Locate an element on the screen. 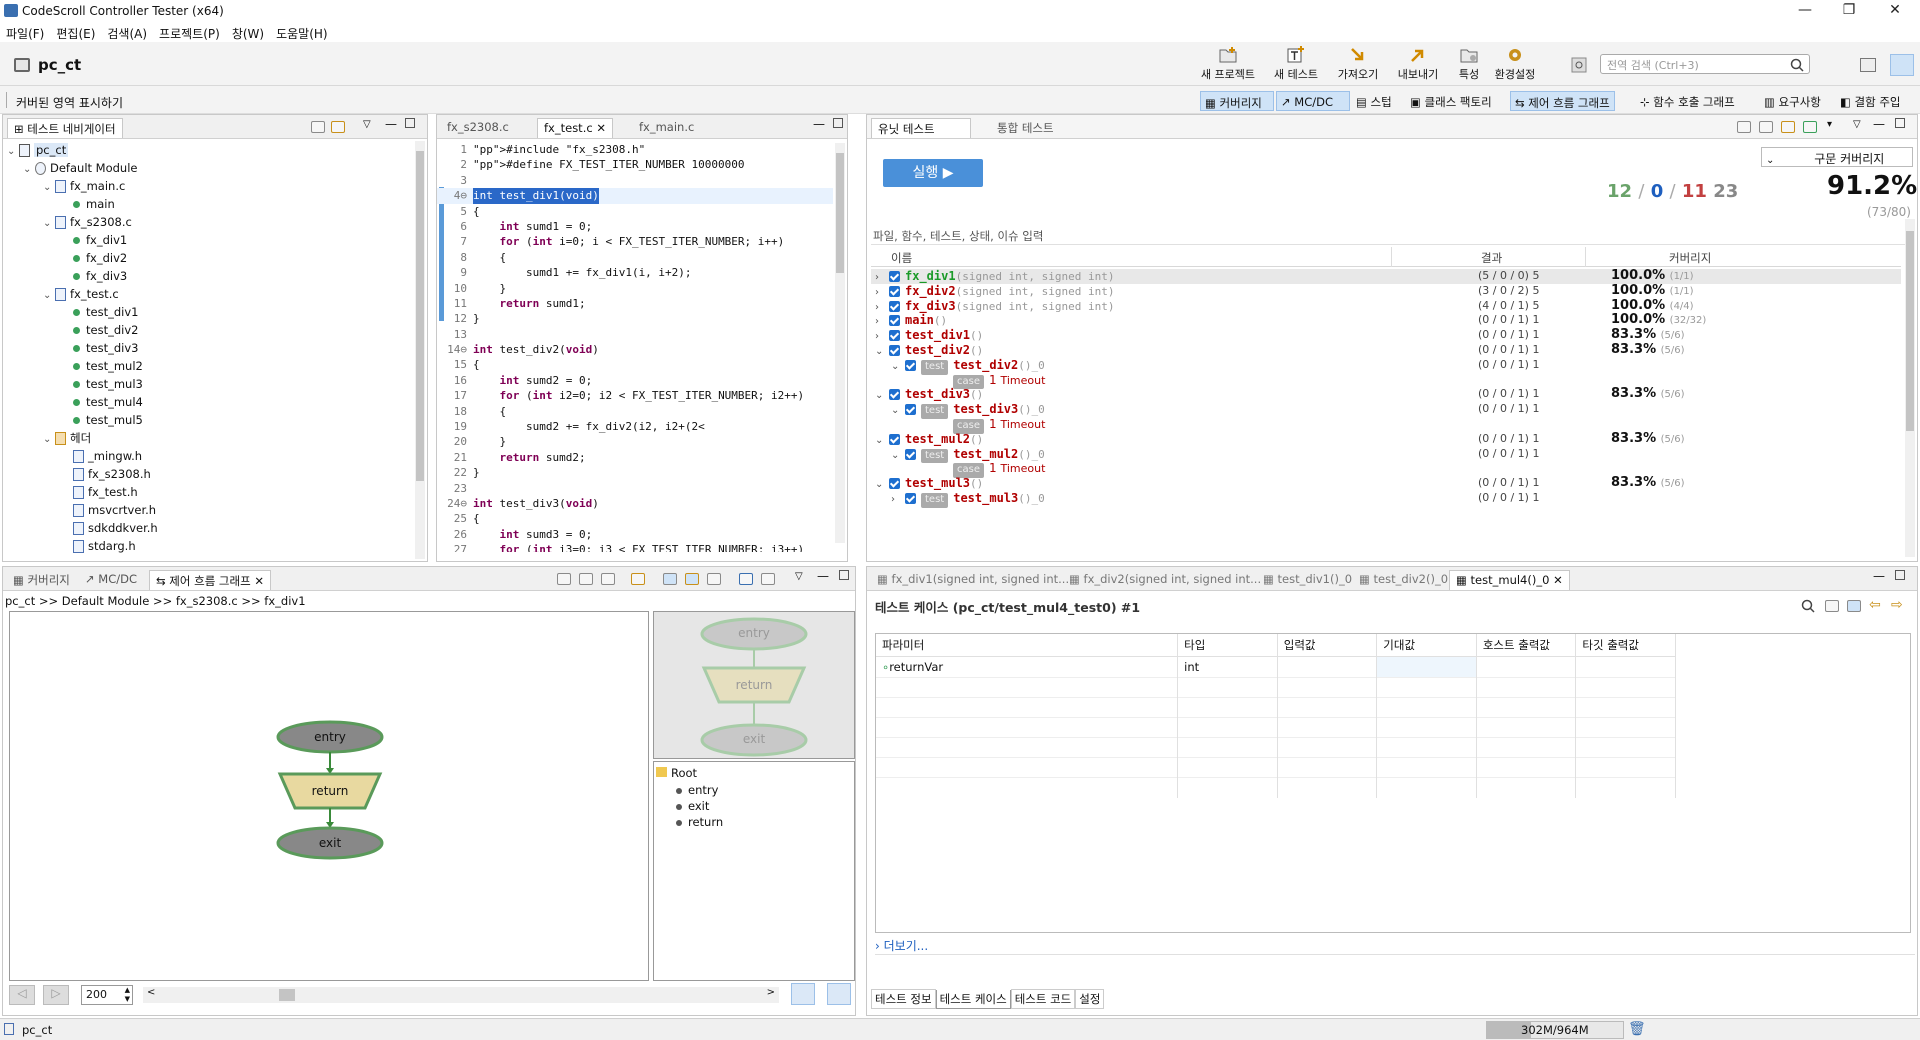 The image size is (1920, 1040). column-input: 입력값 is located at coordinates (1327, 645).